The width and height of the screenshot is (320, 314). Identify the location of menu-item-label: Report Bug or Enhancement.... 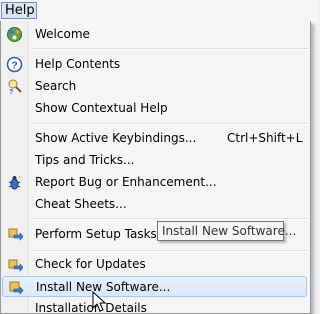
(126, 182).